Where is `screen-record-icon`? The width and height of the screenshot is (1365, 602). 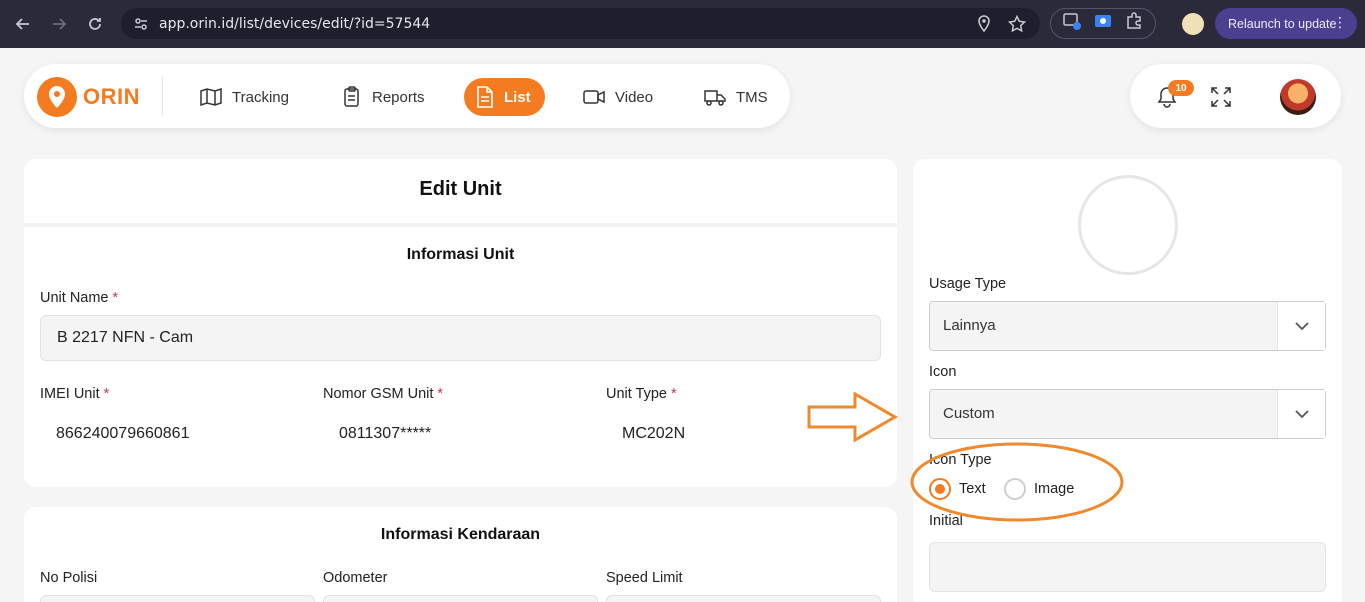 screen-record-icon is located at coordinates (1103, 23).